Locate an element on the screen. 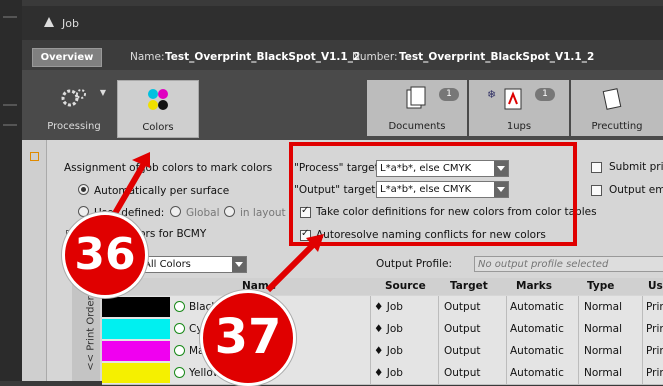 Image resolution: width=663 pixels, height=386 pixels. annotation-arrows is located at coordinates (215, 222).